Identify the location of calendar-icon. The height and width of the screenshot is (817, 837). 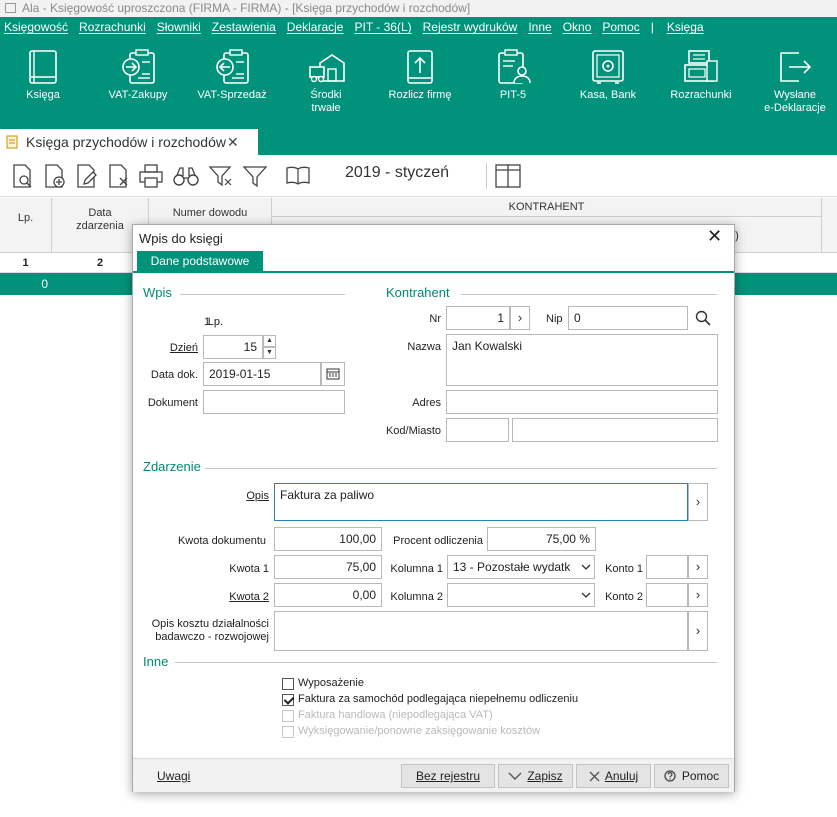
(333, 374).